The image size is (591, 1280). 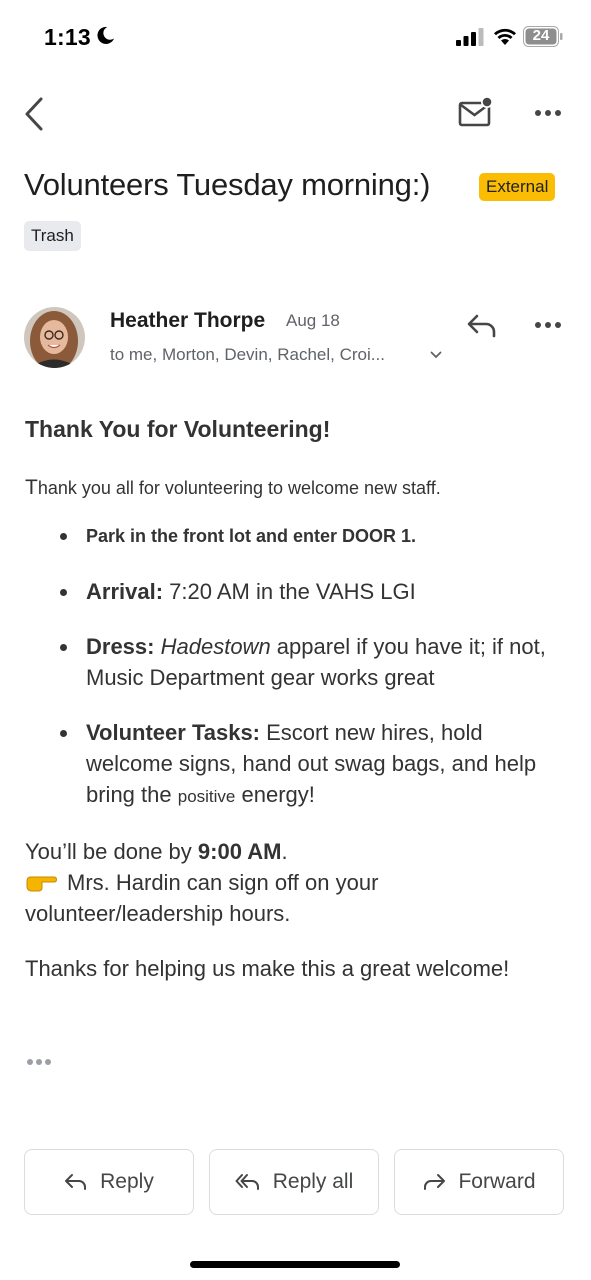 What do you see at coordinates (435, 1182) in the screenshot?
I see `forward-arrow-icon` at bounding box center [435, 1182].